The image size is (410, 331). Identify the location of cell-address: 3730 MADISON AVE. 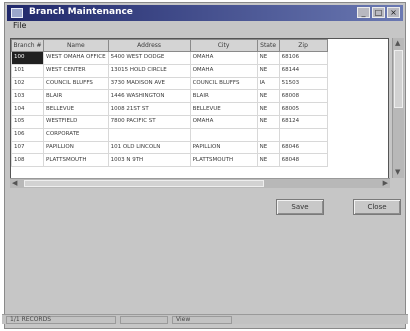
(149, 83).